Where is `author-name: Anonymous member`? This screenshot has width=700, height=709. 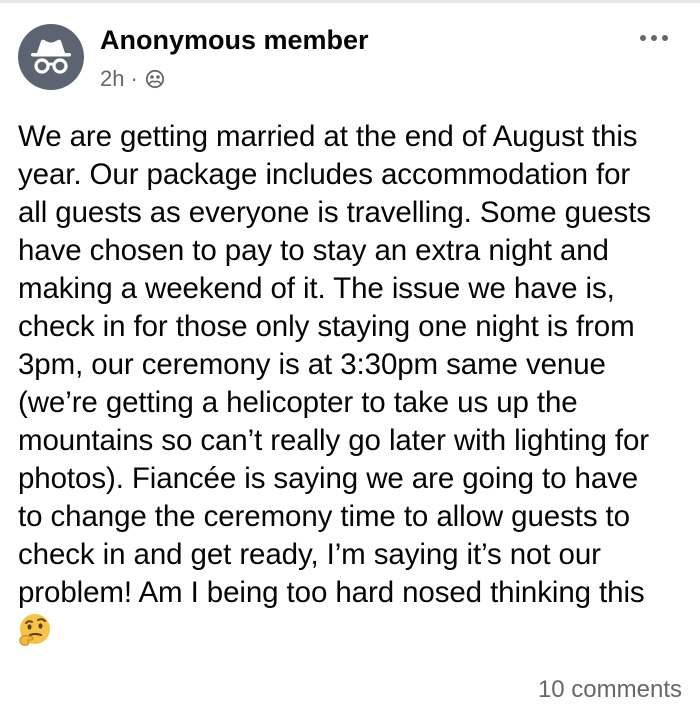 author-name: Anonymous member is located at coordinates (234, 40).